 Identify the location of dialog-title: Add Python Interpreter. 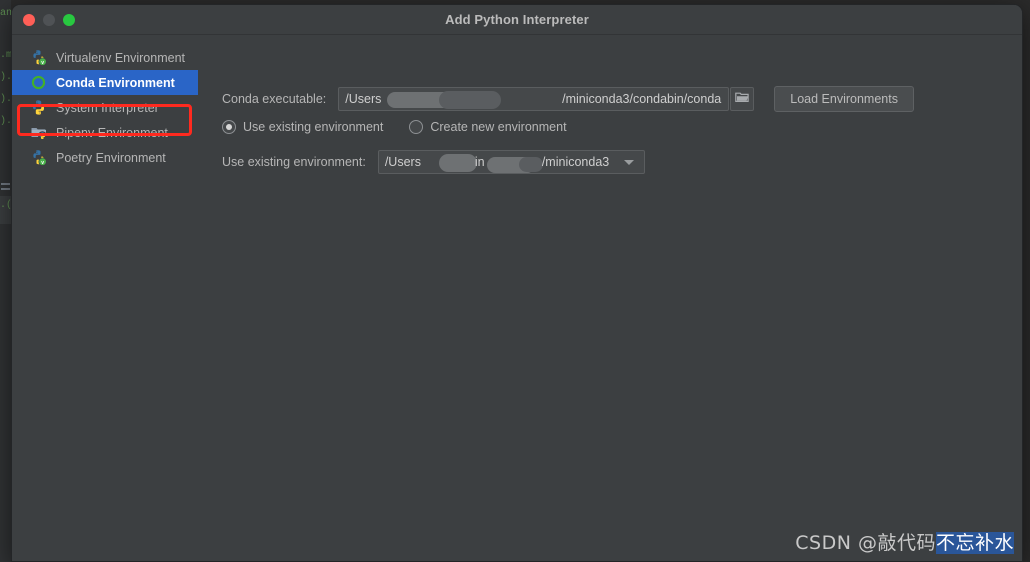
(517, 19).